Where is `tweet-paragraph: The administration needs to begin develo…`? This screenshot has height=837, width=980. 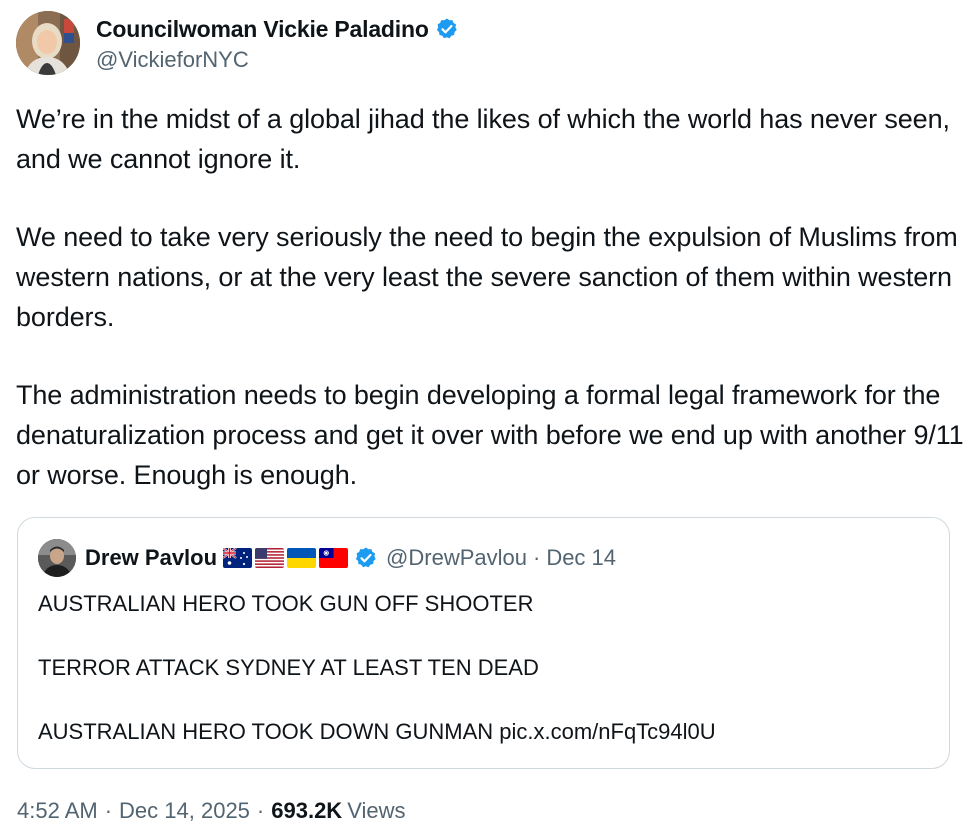 tweet-paragraph: The administration needs to begin develo… is located at coordinates (490, 435).